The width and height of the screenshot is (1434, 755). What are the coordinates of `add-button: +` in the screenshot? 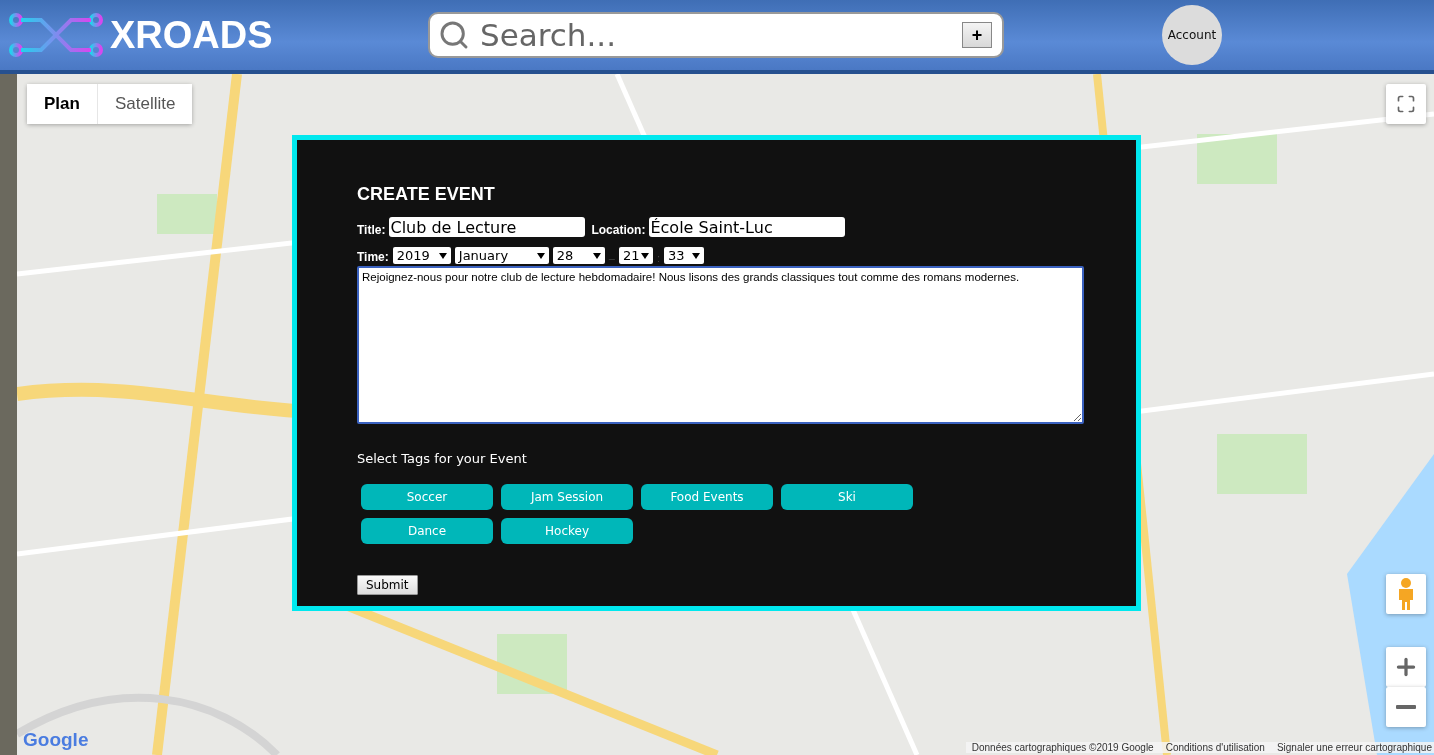 It's located at (977, 35).